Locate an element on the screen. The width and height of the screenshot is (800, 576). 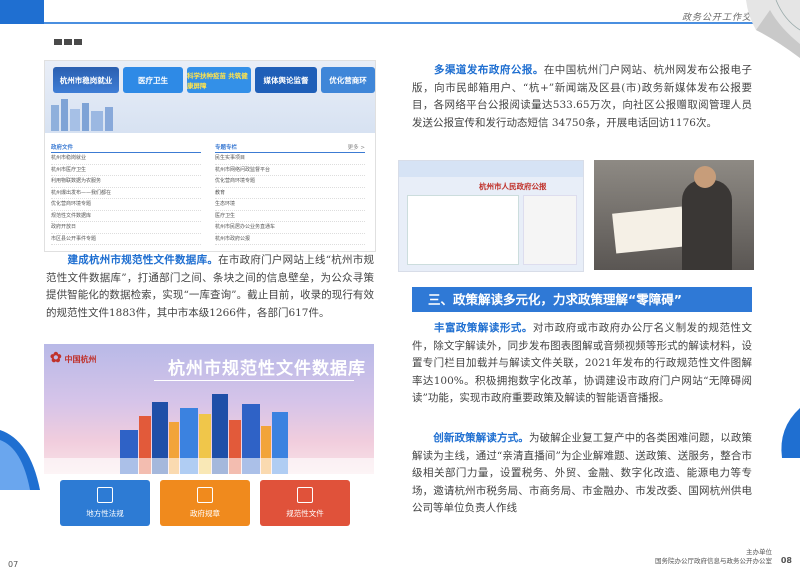
button-label: 规范性文件 is located at coordinates (305, 513).